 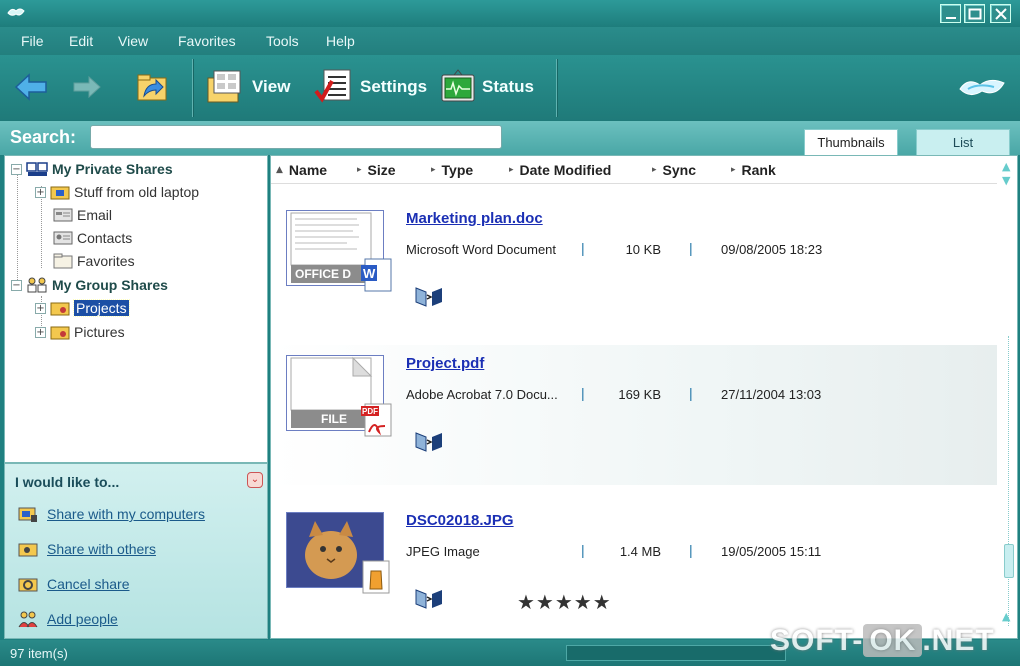 What do you see at coordinates (851, 142) in the screenshot?
I see `tab-thumbnails: Thumbnails` at bounding box center [851, 142].